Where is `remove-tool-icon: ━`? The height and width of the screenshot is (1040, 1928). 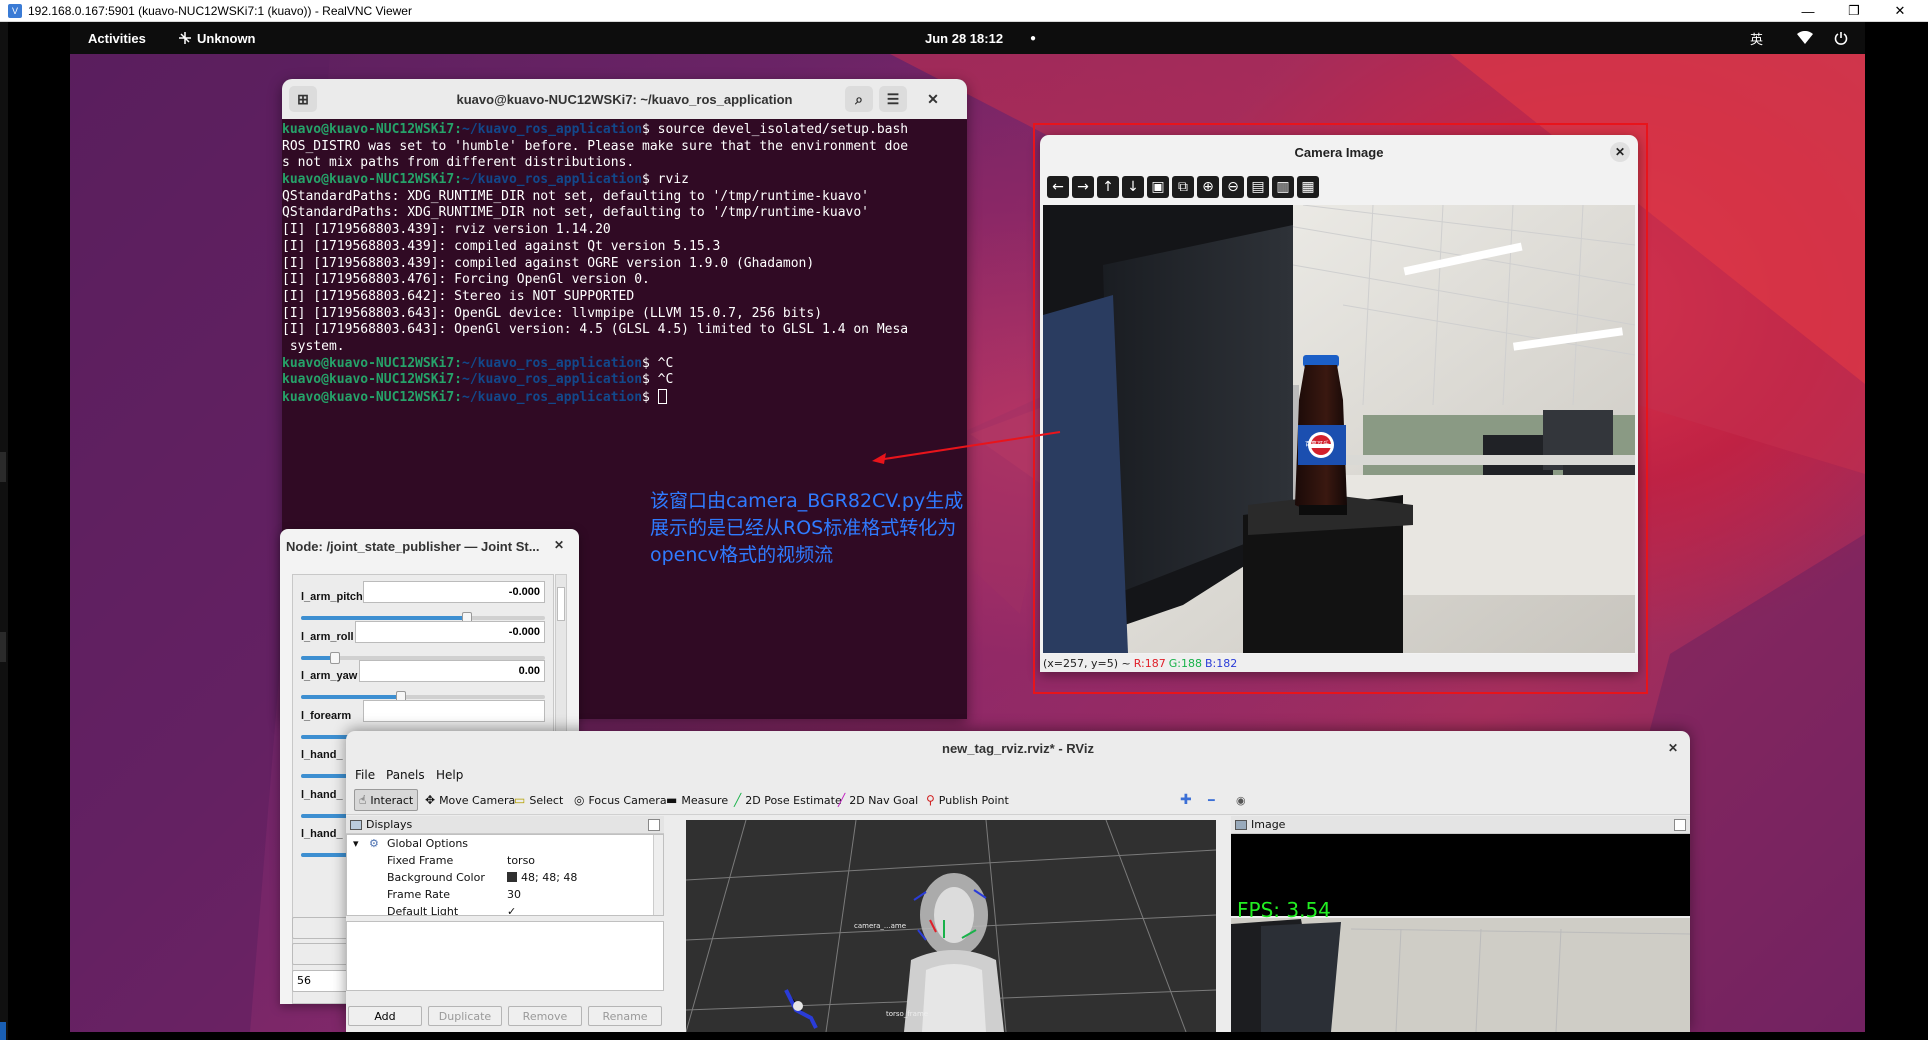 remove-tool-icon: ━ is located at coordinates (1211, 800).